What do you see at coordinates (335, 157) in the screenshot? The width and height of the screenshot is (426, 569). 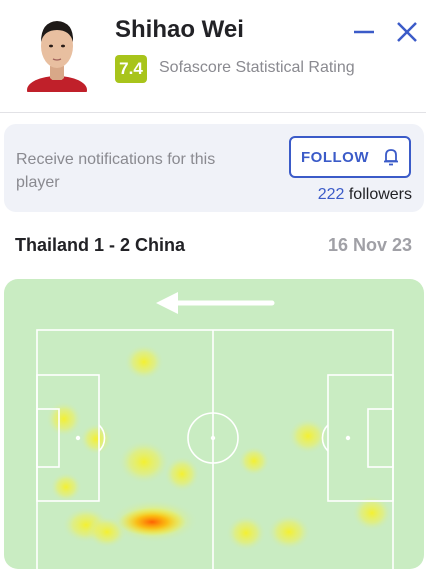 I see `follow-button-label: FOLLOW` at bounding box center [335, 157].